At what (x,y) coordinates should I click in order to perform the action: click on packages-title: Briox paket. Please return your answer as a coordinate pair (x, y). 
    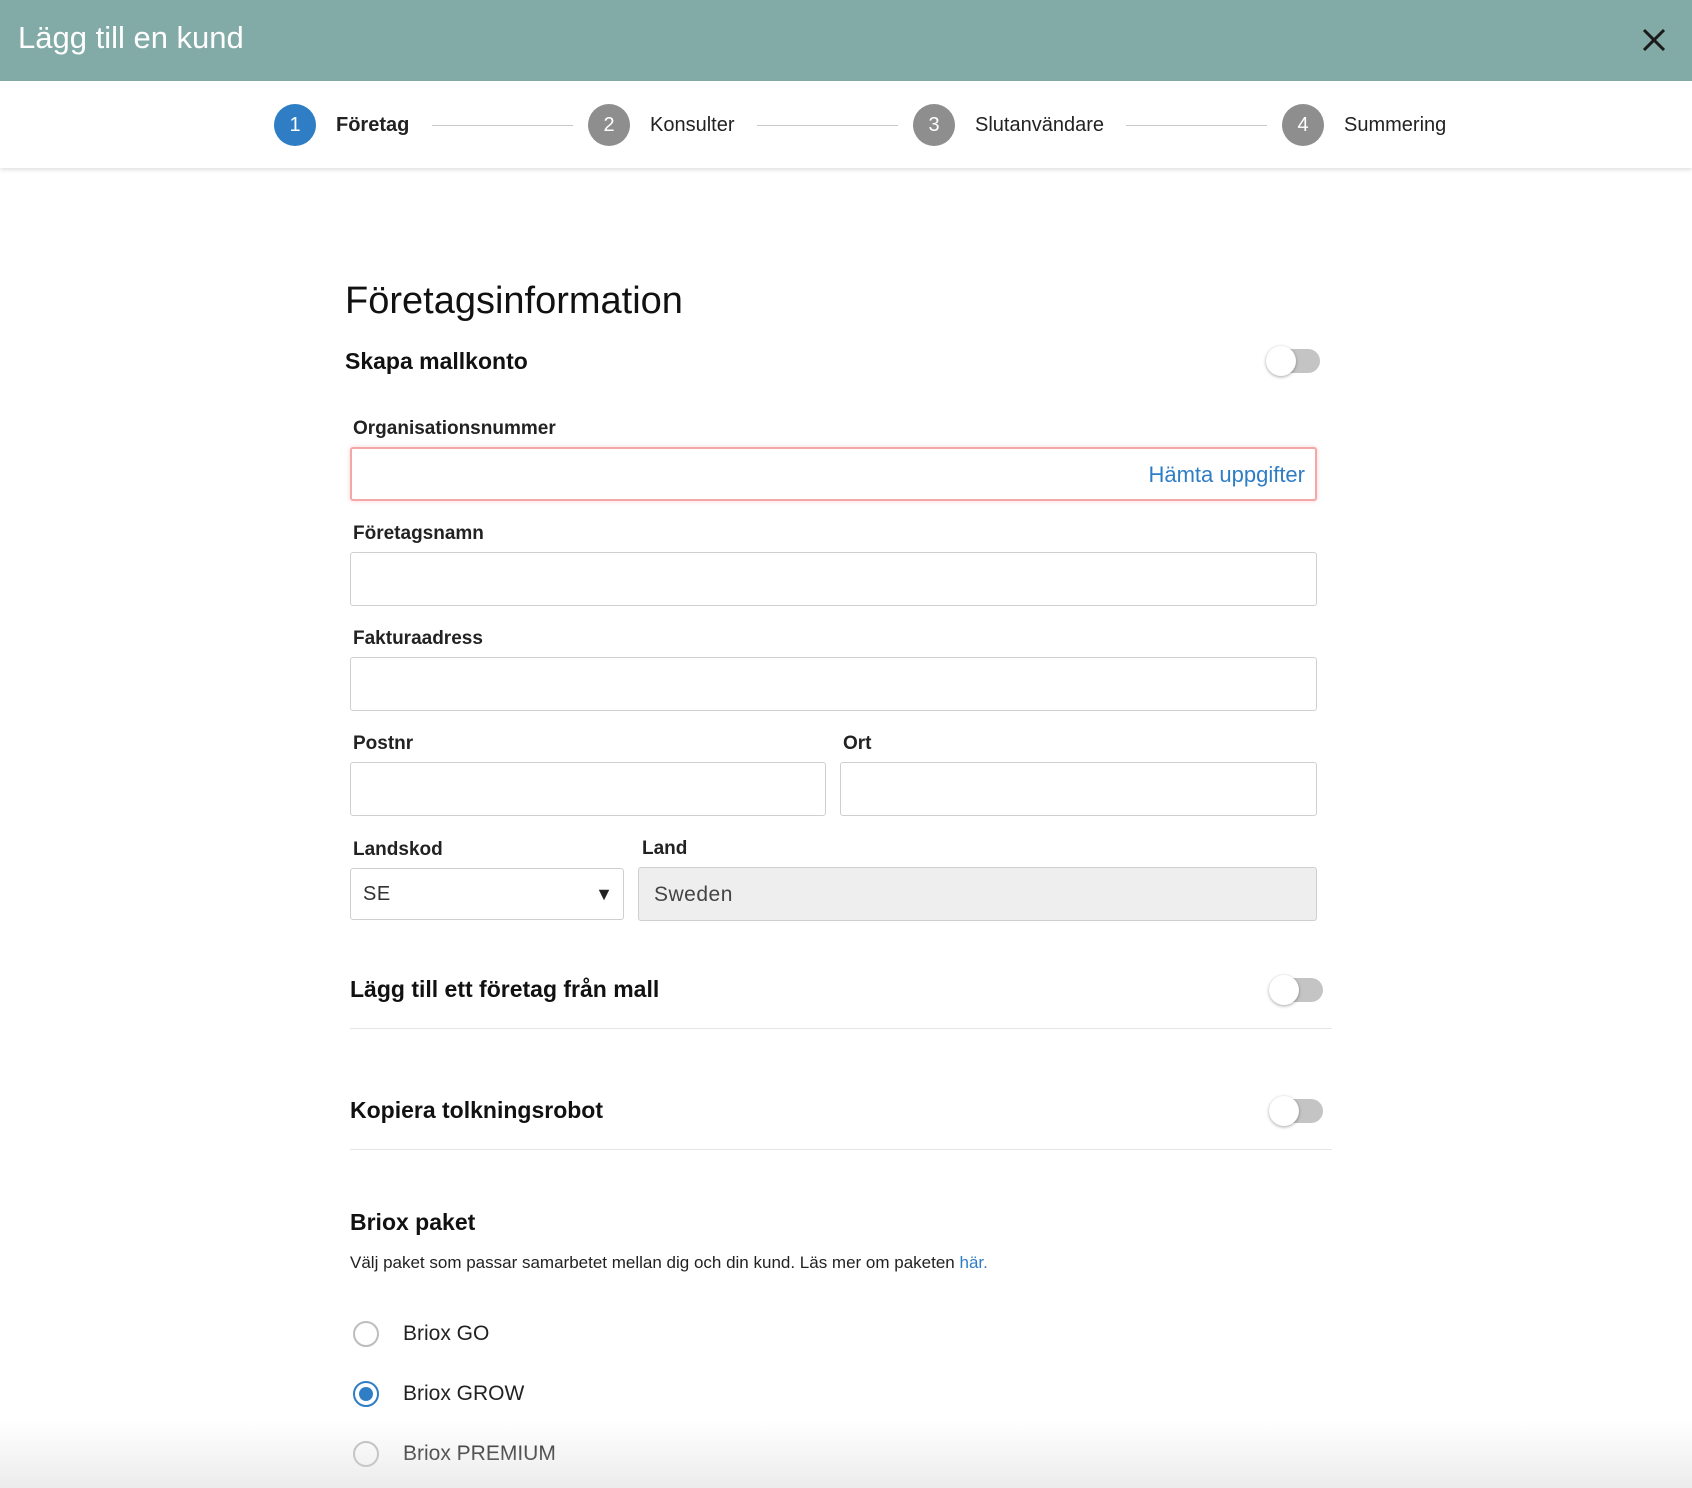
    Looking at the image, I should click on (413, 1222).